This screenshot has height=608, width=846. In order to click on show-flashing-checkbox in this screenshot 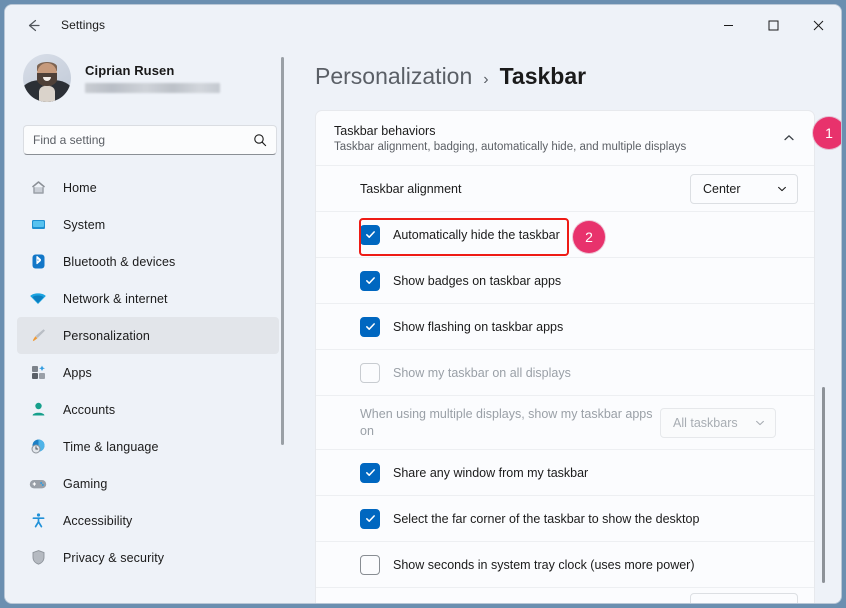, I will do `click(370, 326)`.